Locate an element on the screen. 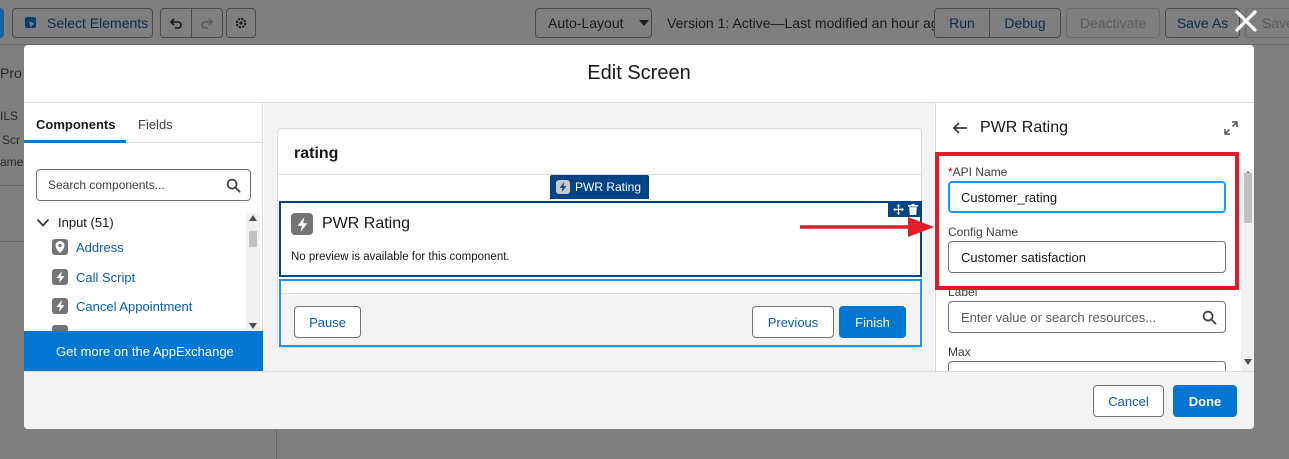 Image resolution: width=1289 pixels, height=459 pixels. group-label: Input (51) is located at coordinates (86, 222).